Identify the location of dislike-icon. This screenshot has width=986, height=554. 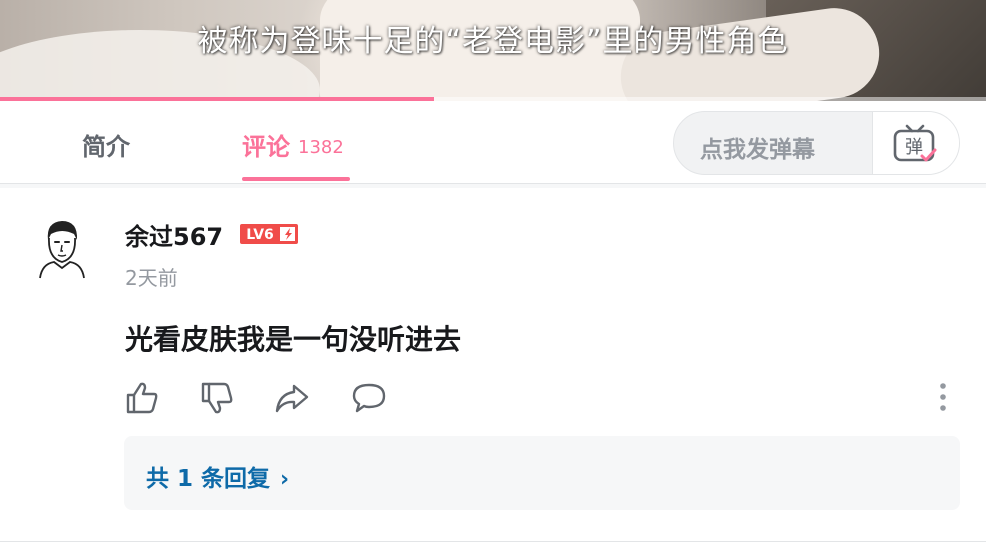
(217, 398).